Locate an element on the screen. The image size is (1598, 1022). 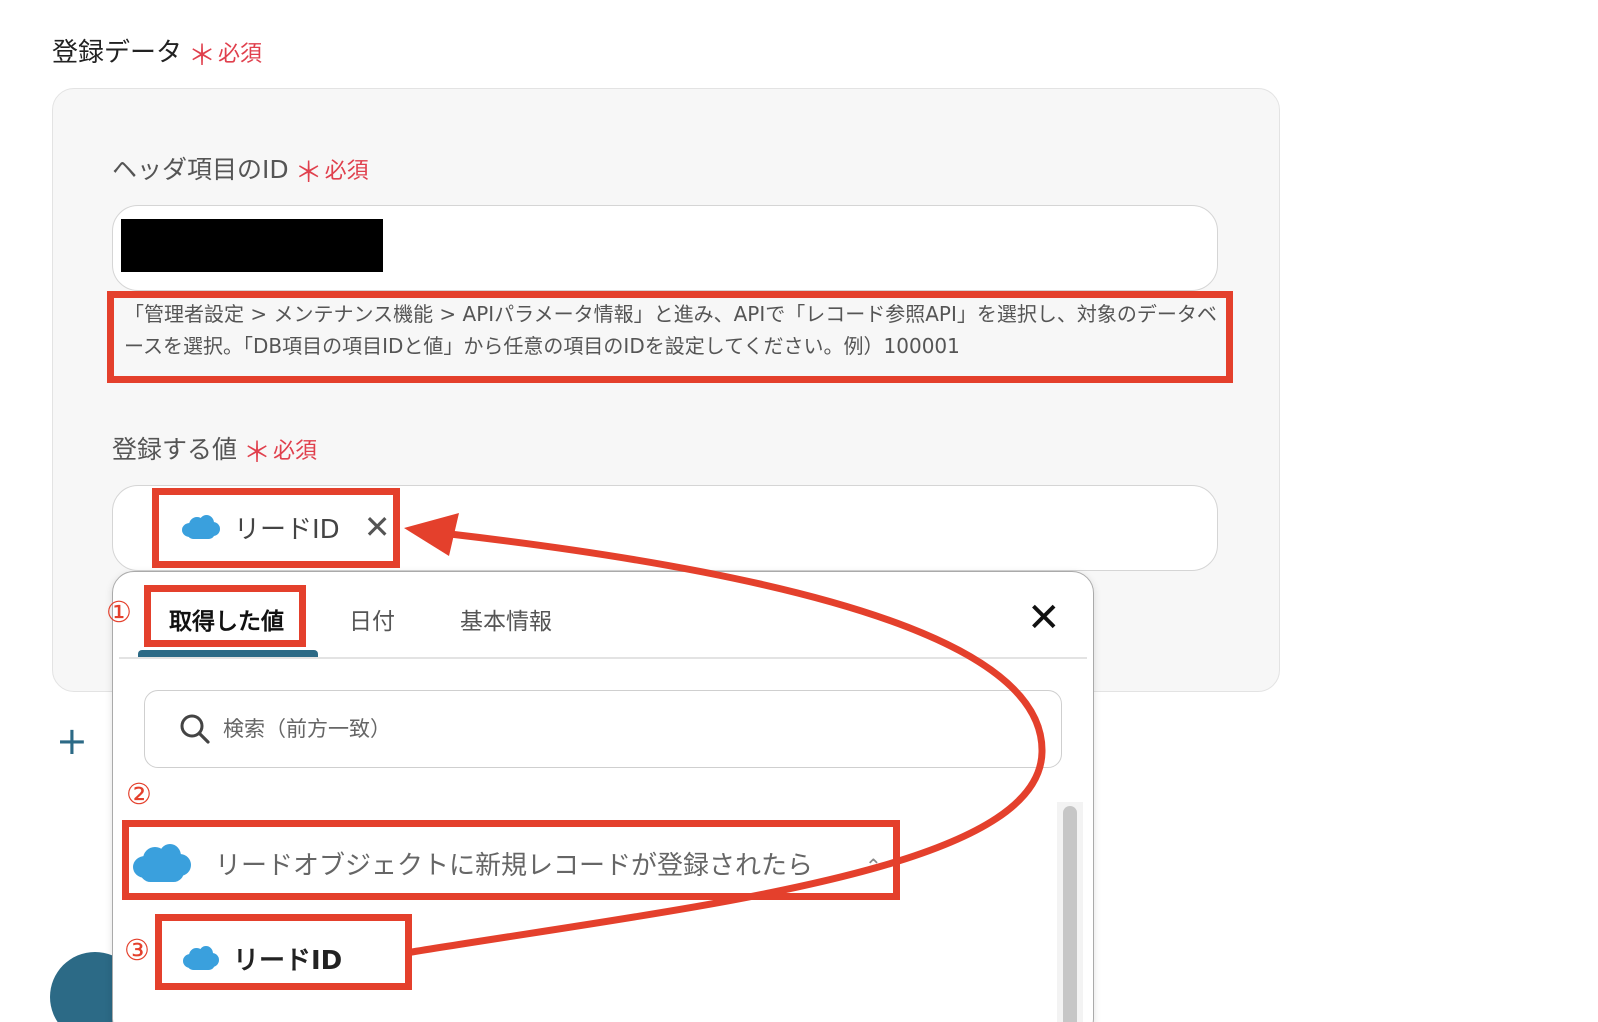
value-label: 登録する値 ＊必須 is located at coordinates (215, 452).